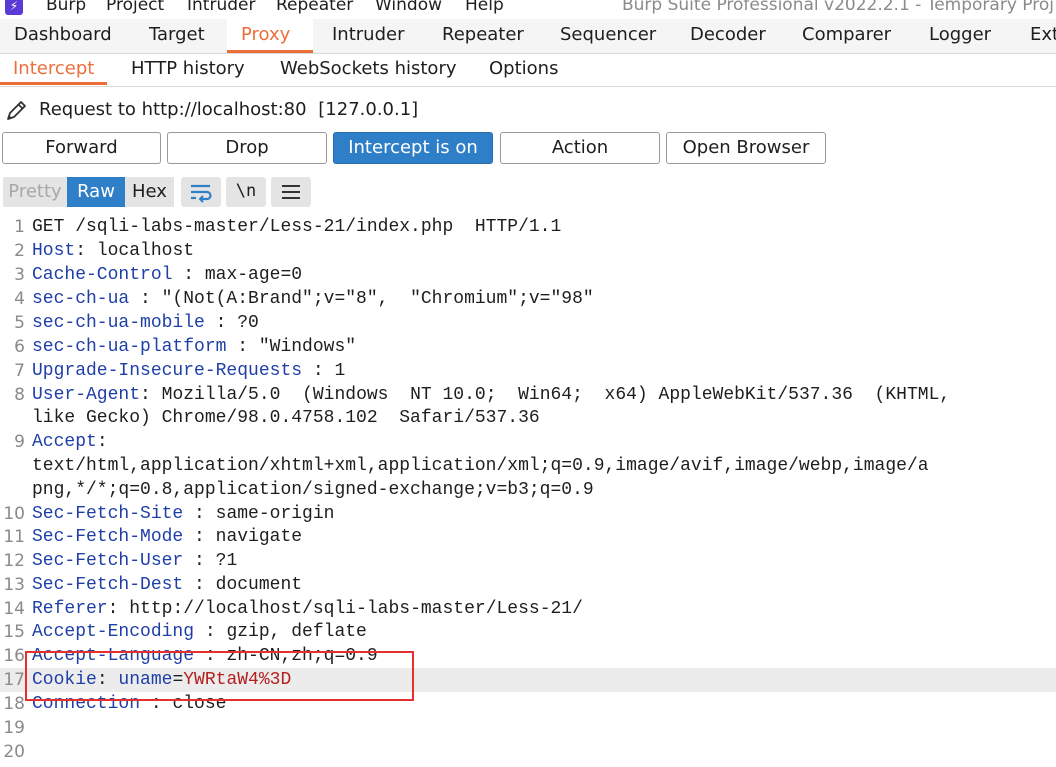 Image resolution: width=1056 pixels, height=767 pixels. Describe the element at coordinates (19, 371) in the screenshot. I see `line-number: 7` at that location.